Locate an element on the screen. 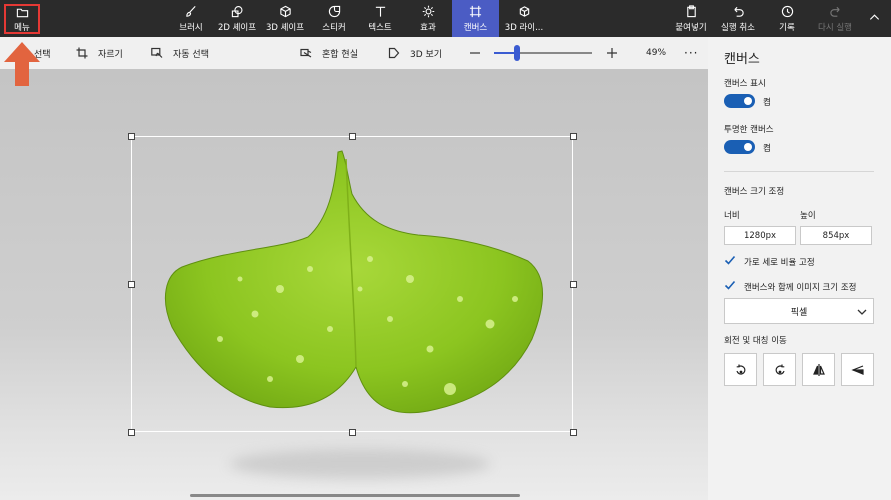 The width and height of the screenshot is (891, 500). height-input: 854px is located at coordinates (836, 235).